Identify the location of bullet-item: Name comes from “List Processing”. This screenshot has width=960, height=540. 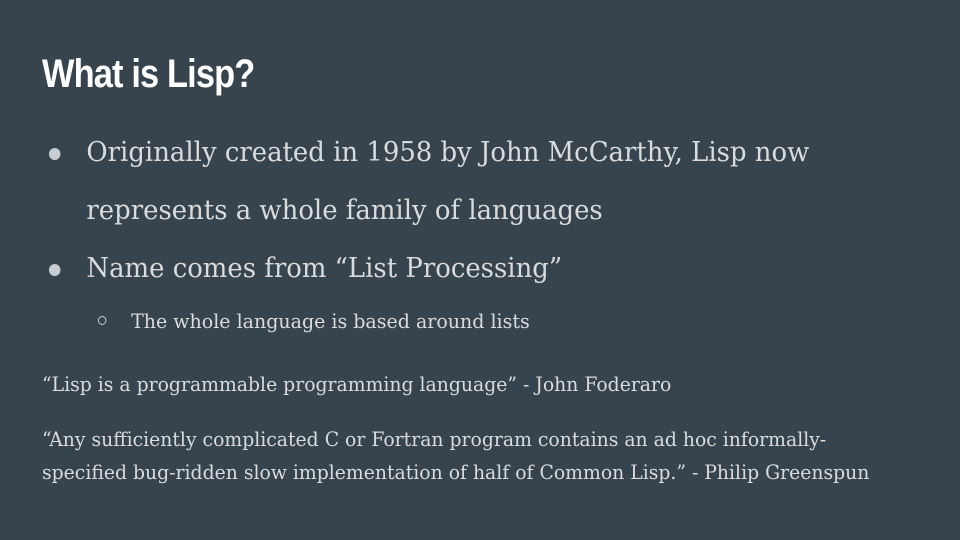
(427, 269).